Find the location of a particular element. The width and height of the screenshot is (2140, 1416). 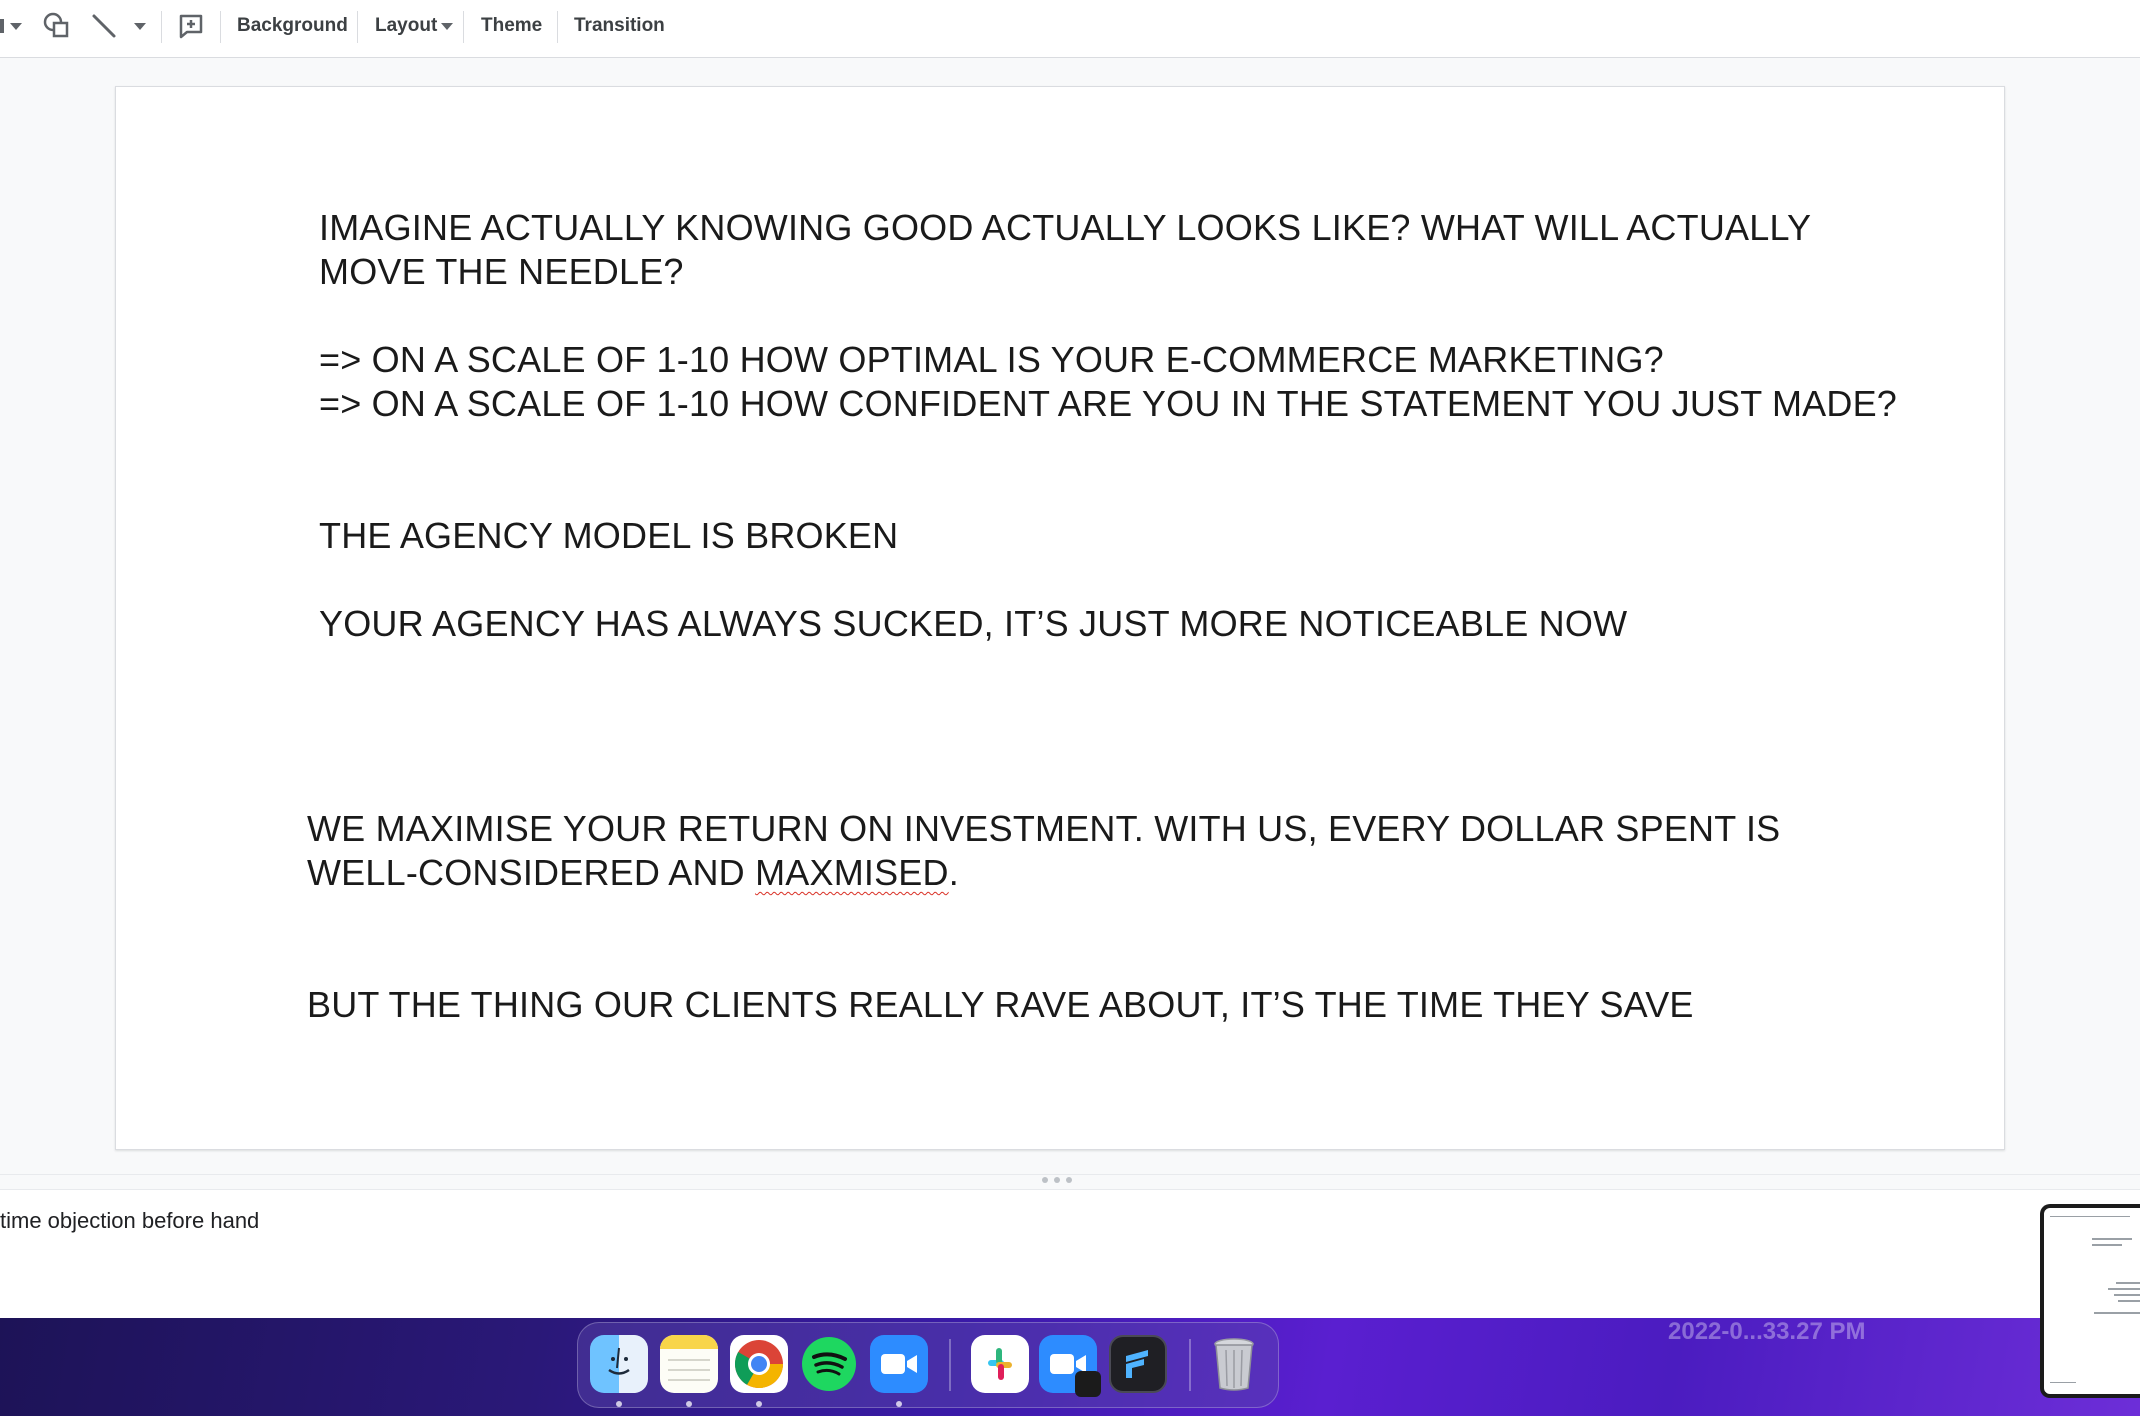

presenter-logo-icon is located at coordinates (1137, 1364).